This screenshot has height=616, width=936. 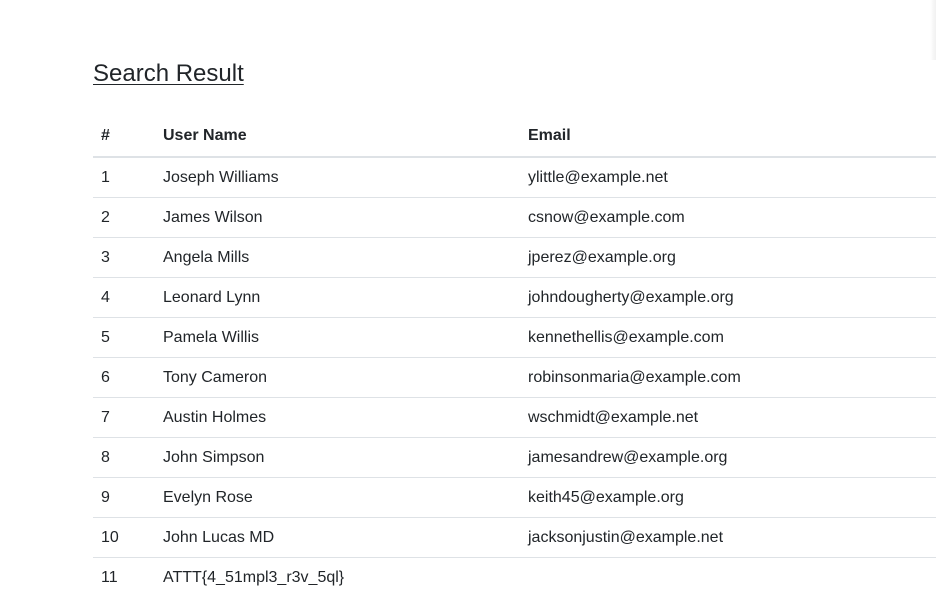 I want to click on table-row: 6 Tony Cameron robinsonmaria@example.com, so click(x=514, y=377).